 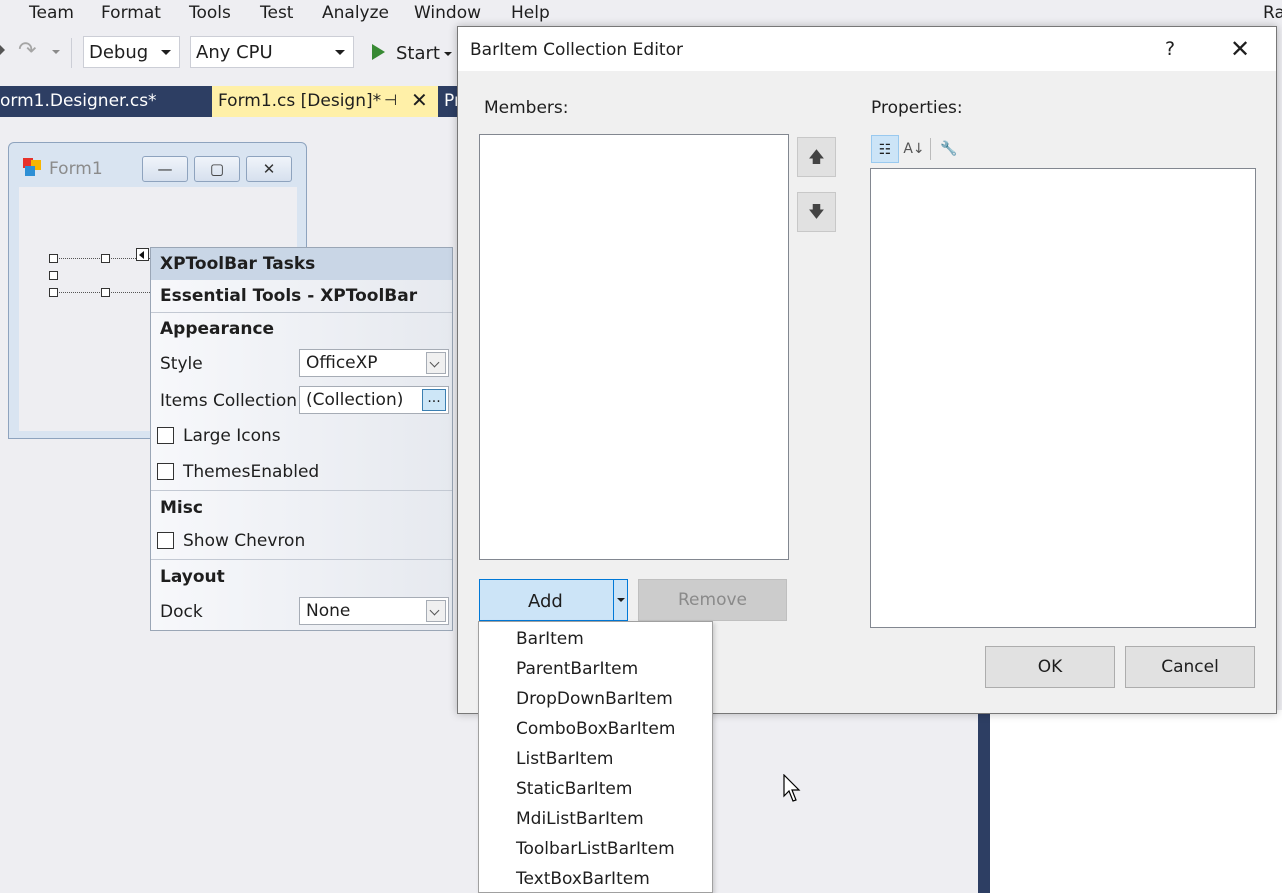 I want to click on move-up-button: 🡅, so click(x=816, y=157).